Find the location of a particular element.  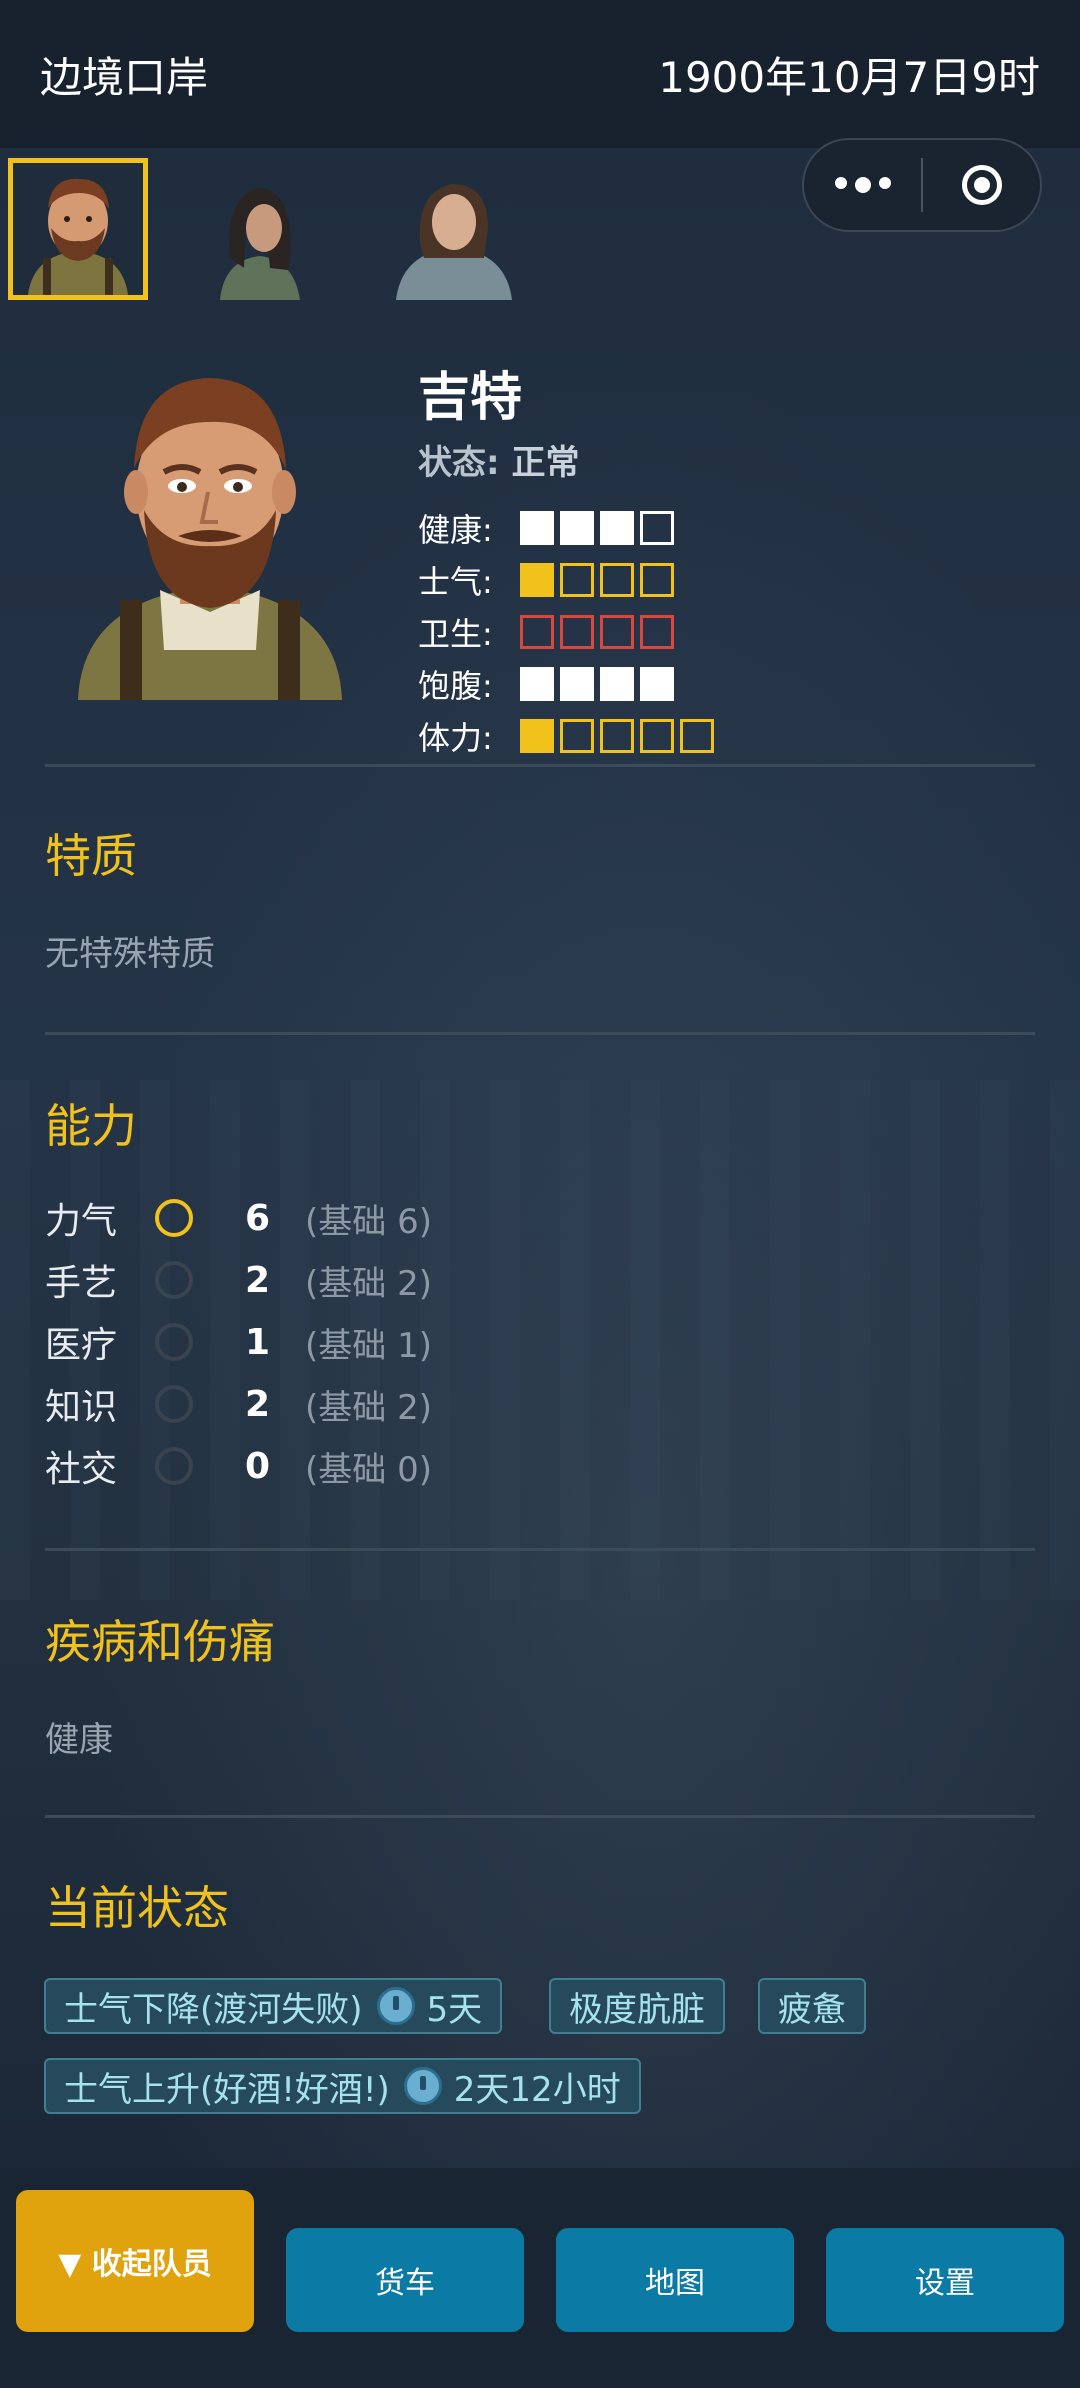

traits-title: 特质 is located at coordinates (91, 856).